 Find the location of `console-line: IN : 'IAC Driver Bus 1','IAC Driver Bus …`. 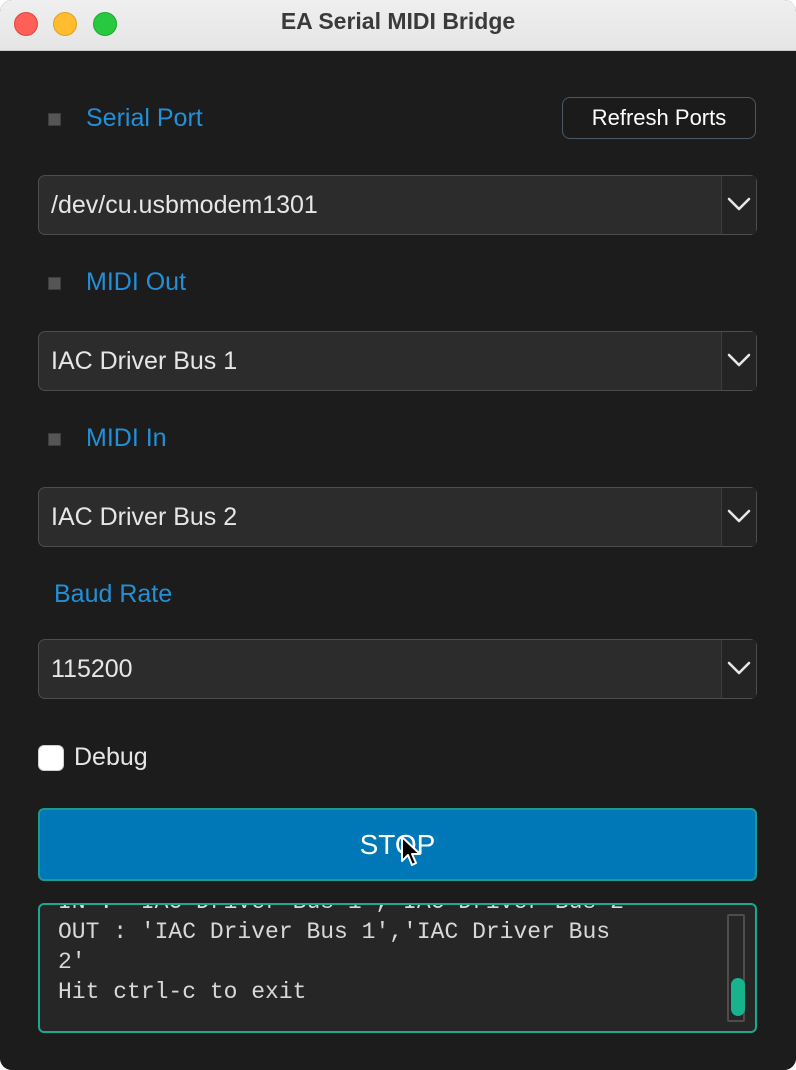

console-line: IN : 'IAC Driver Bus 1','IAC Driver Bus … is located at coordinates (388, 911).